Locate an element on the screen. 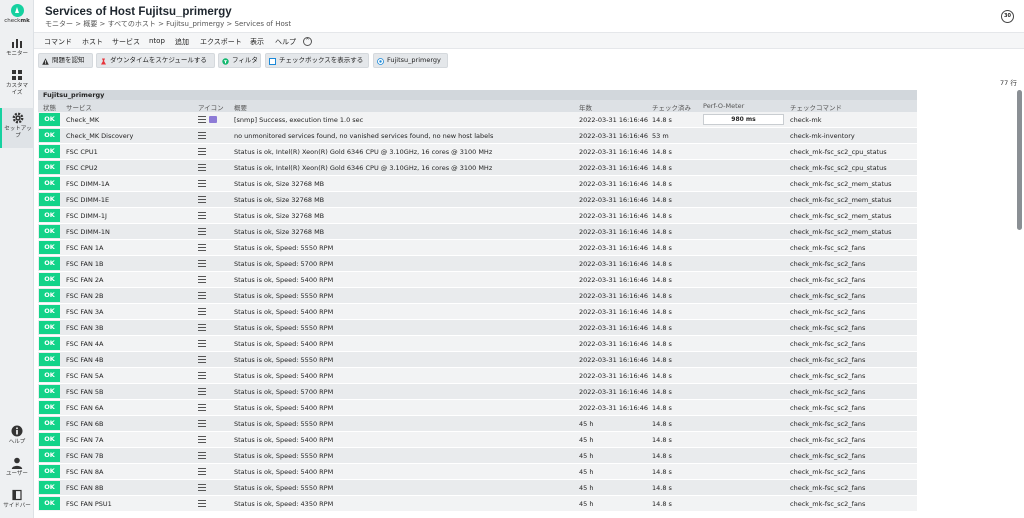  service-name-link: FSC FAN 3A is located at coordinates (84, 312).